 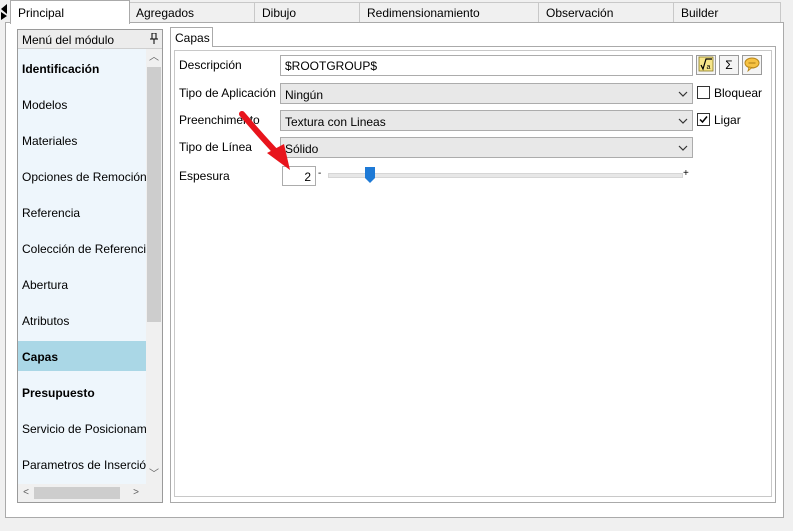 I want to click on espesura-label: Espesura, so click(x=204, y=176).